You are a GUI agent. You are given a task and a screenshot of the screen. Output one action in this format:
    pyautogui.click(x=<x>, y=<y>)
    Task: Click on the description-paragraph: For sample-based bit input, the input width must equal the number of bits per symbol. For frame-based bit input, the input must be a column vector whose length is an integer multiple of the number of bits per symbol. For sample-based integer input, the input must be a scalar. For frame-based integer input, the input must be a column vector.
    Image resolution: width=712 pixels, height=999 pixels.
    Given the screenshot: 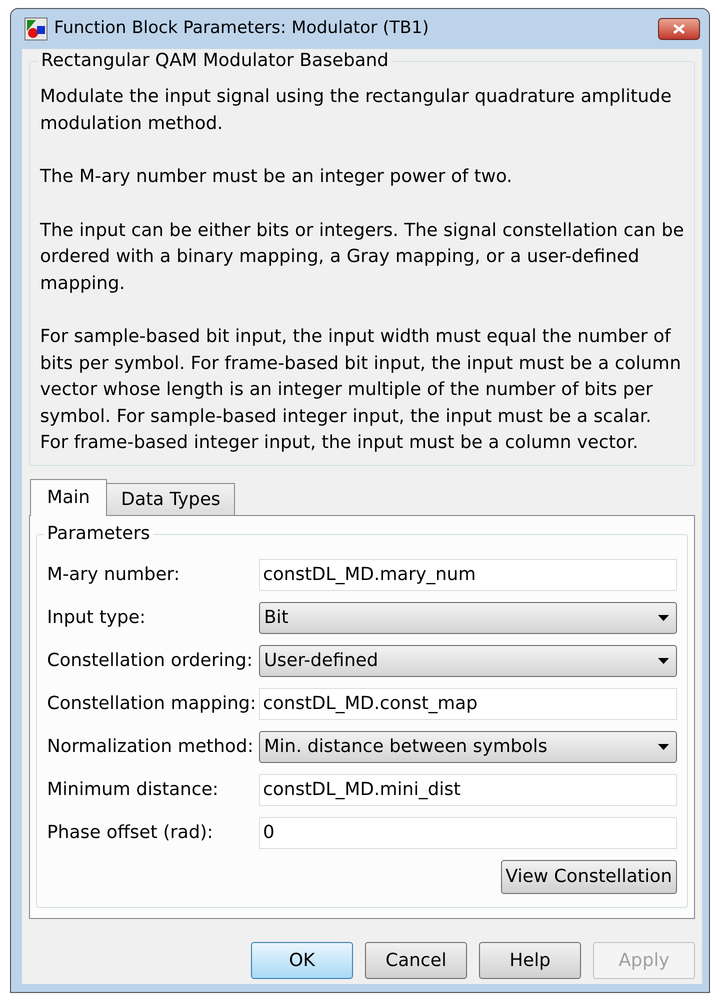 What is the action you would take?
    pyautogui.click(x=361, y=390)
    